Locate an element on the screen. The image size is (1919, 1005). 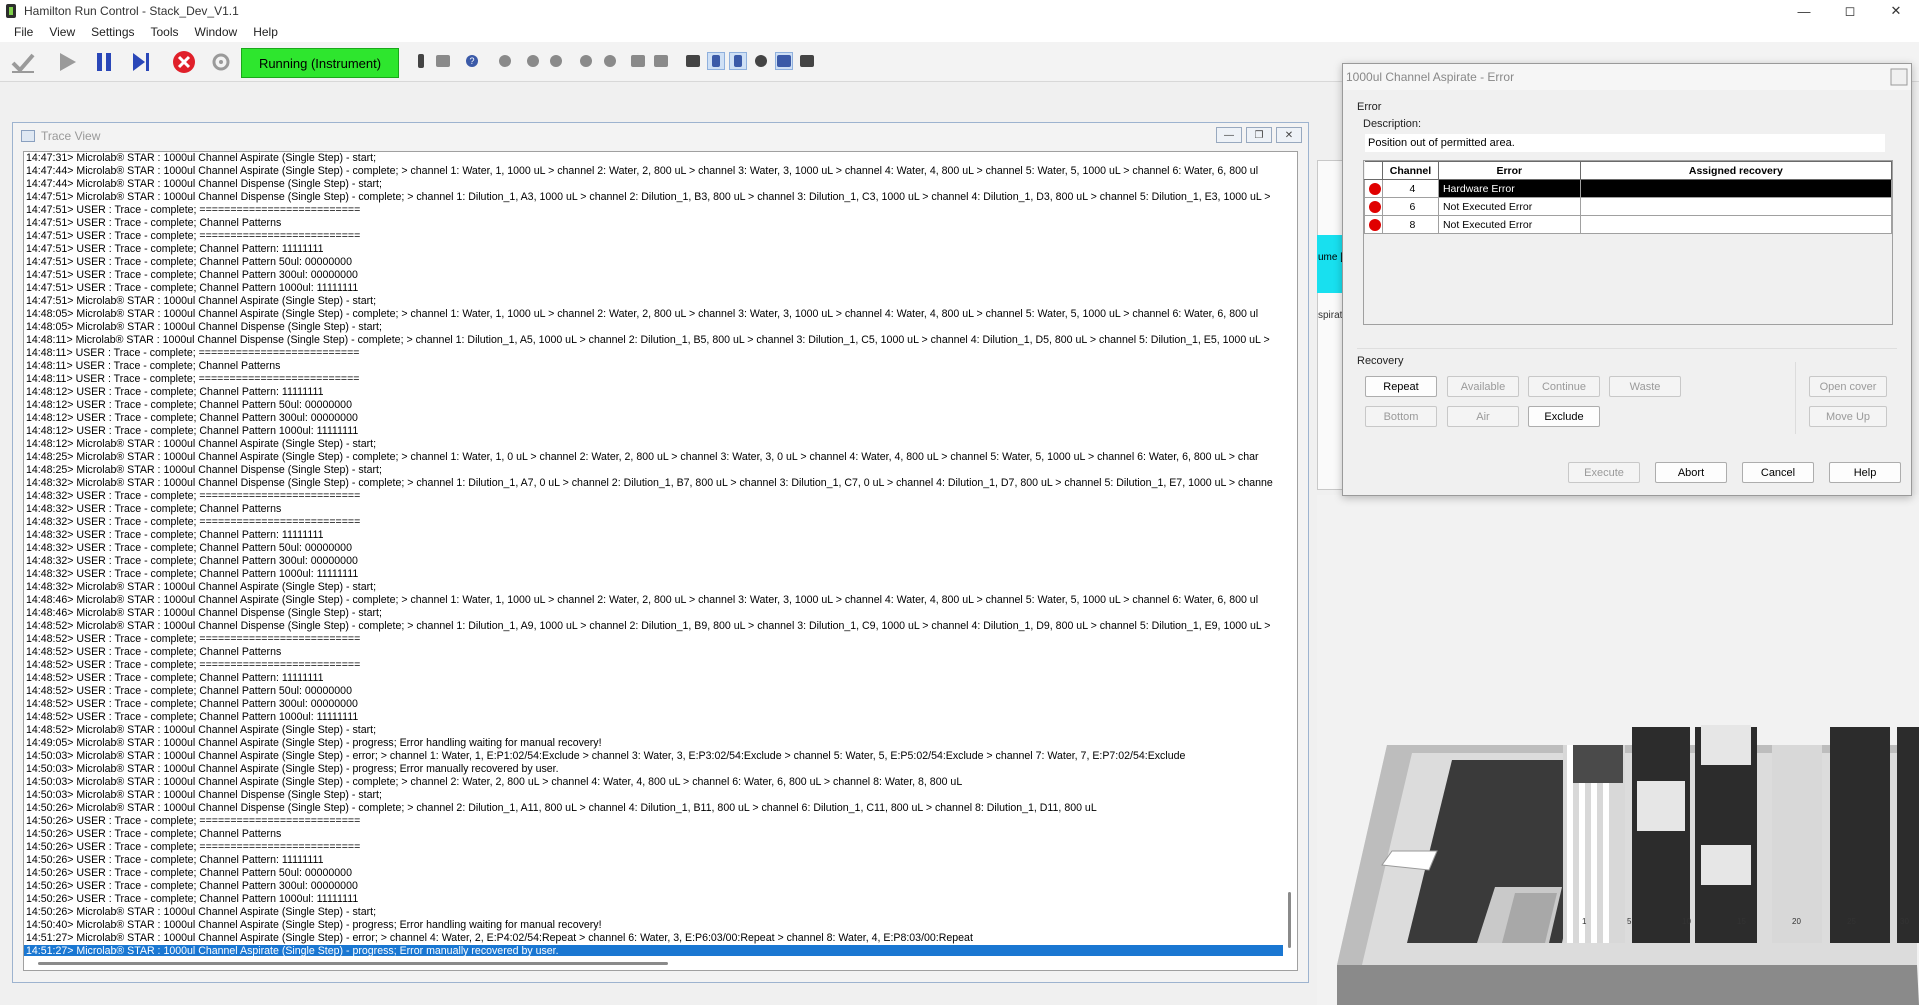
maximize-button: ◻ is located at coordinates (1850, 11).